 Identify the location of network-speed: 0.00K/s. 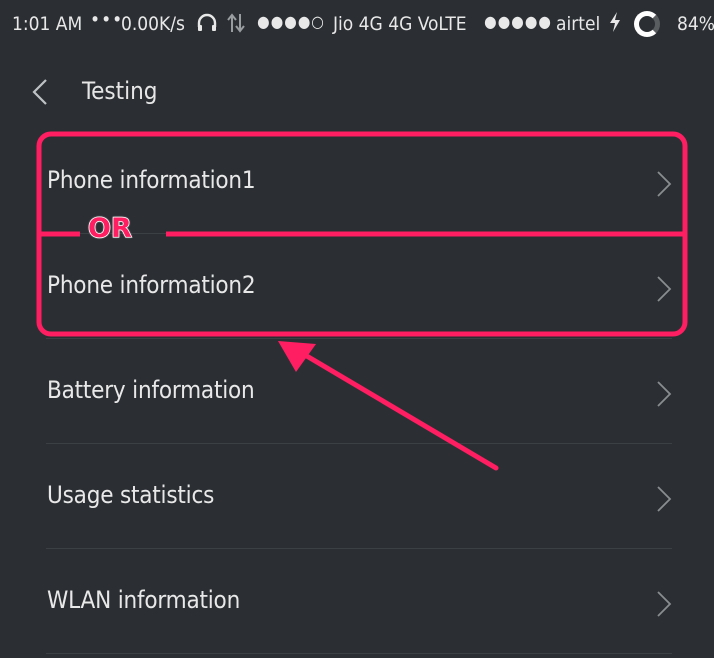
(153, 24).